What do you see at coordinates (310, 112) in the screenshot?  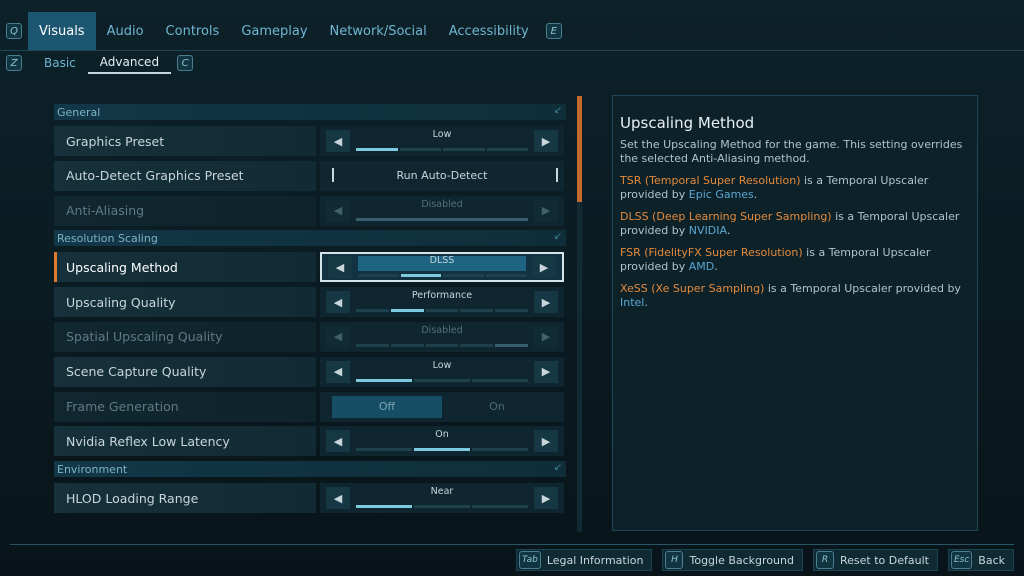 I see `section-header-general: General ↙` at bounding box center [310, 112].